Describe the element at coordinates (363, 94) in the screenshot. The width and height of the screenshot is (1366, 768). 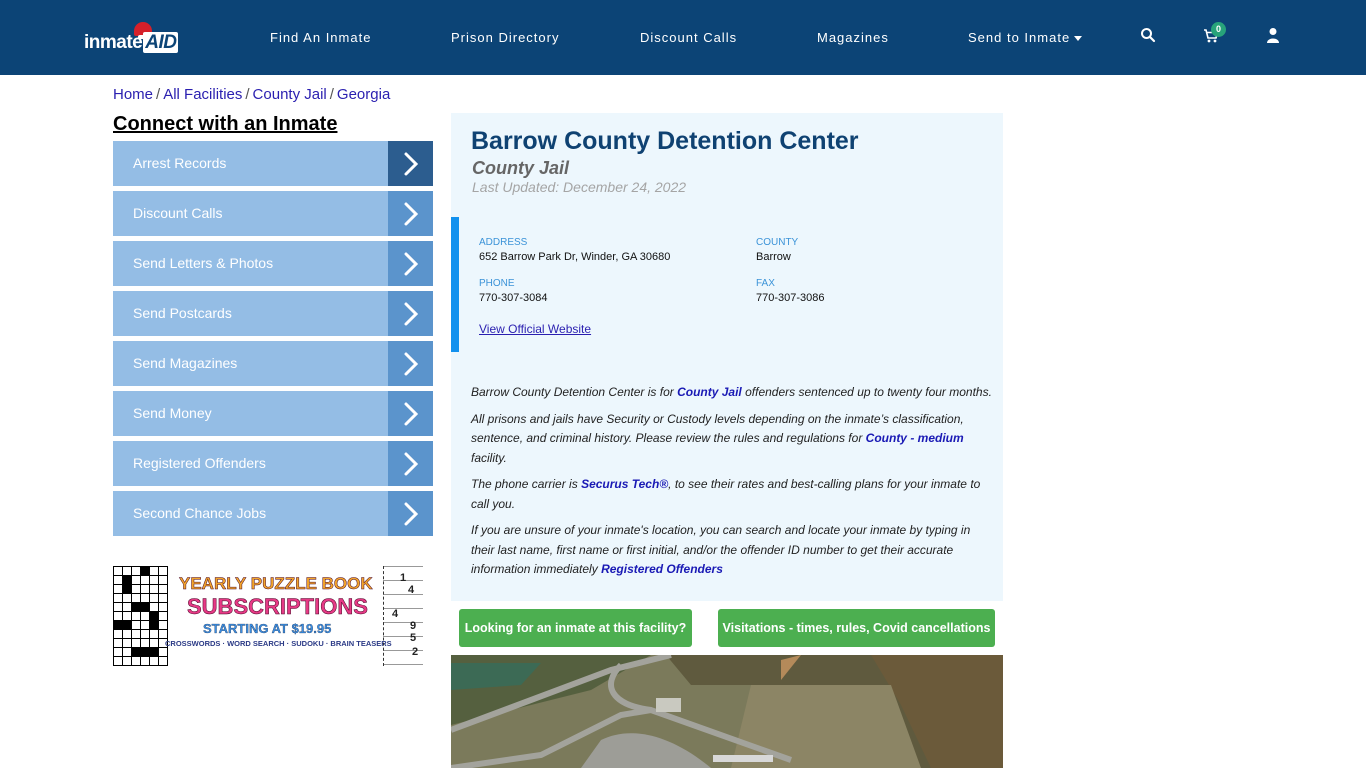
I see `breadcrumb-georgia: Georgia` at that location.